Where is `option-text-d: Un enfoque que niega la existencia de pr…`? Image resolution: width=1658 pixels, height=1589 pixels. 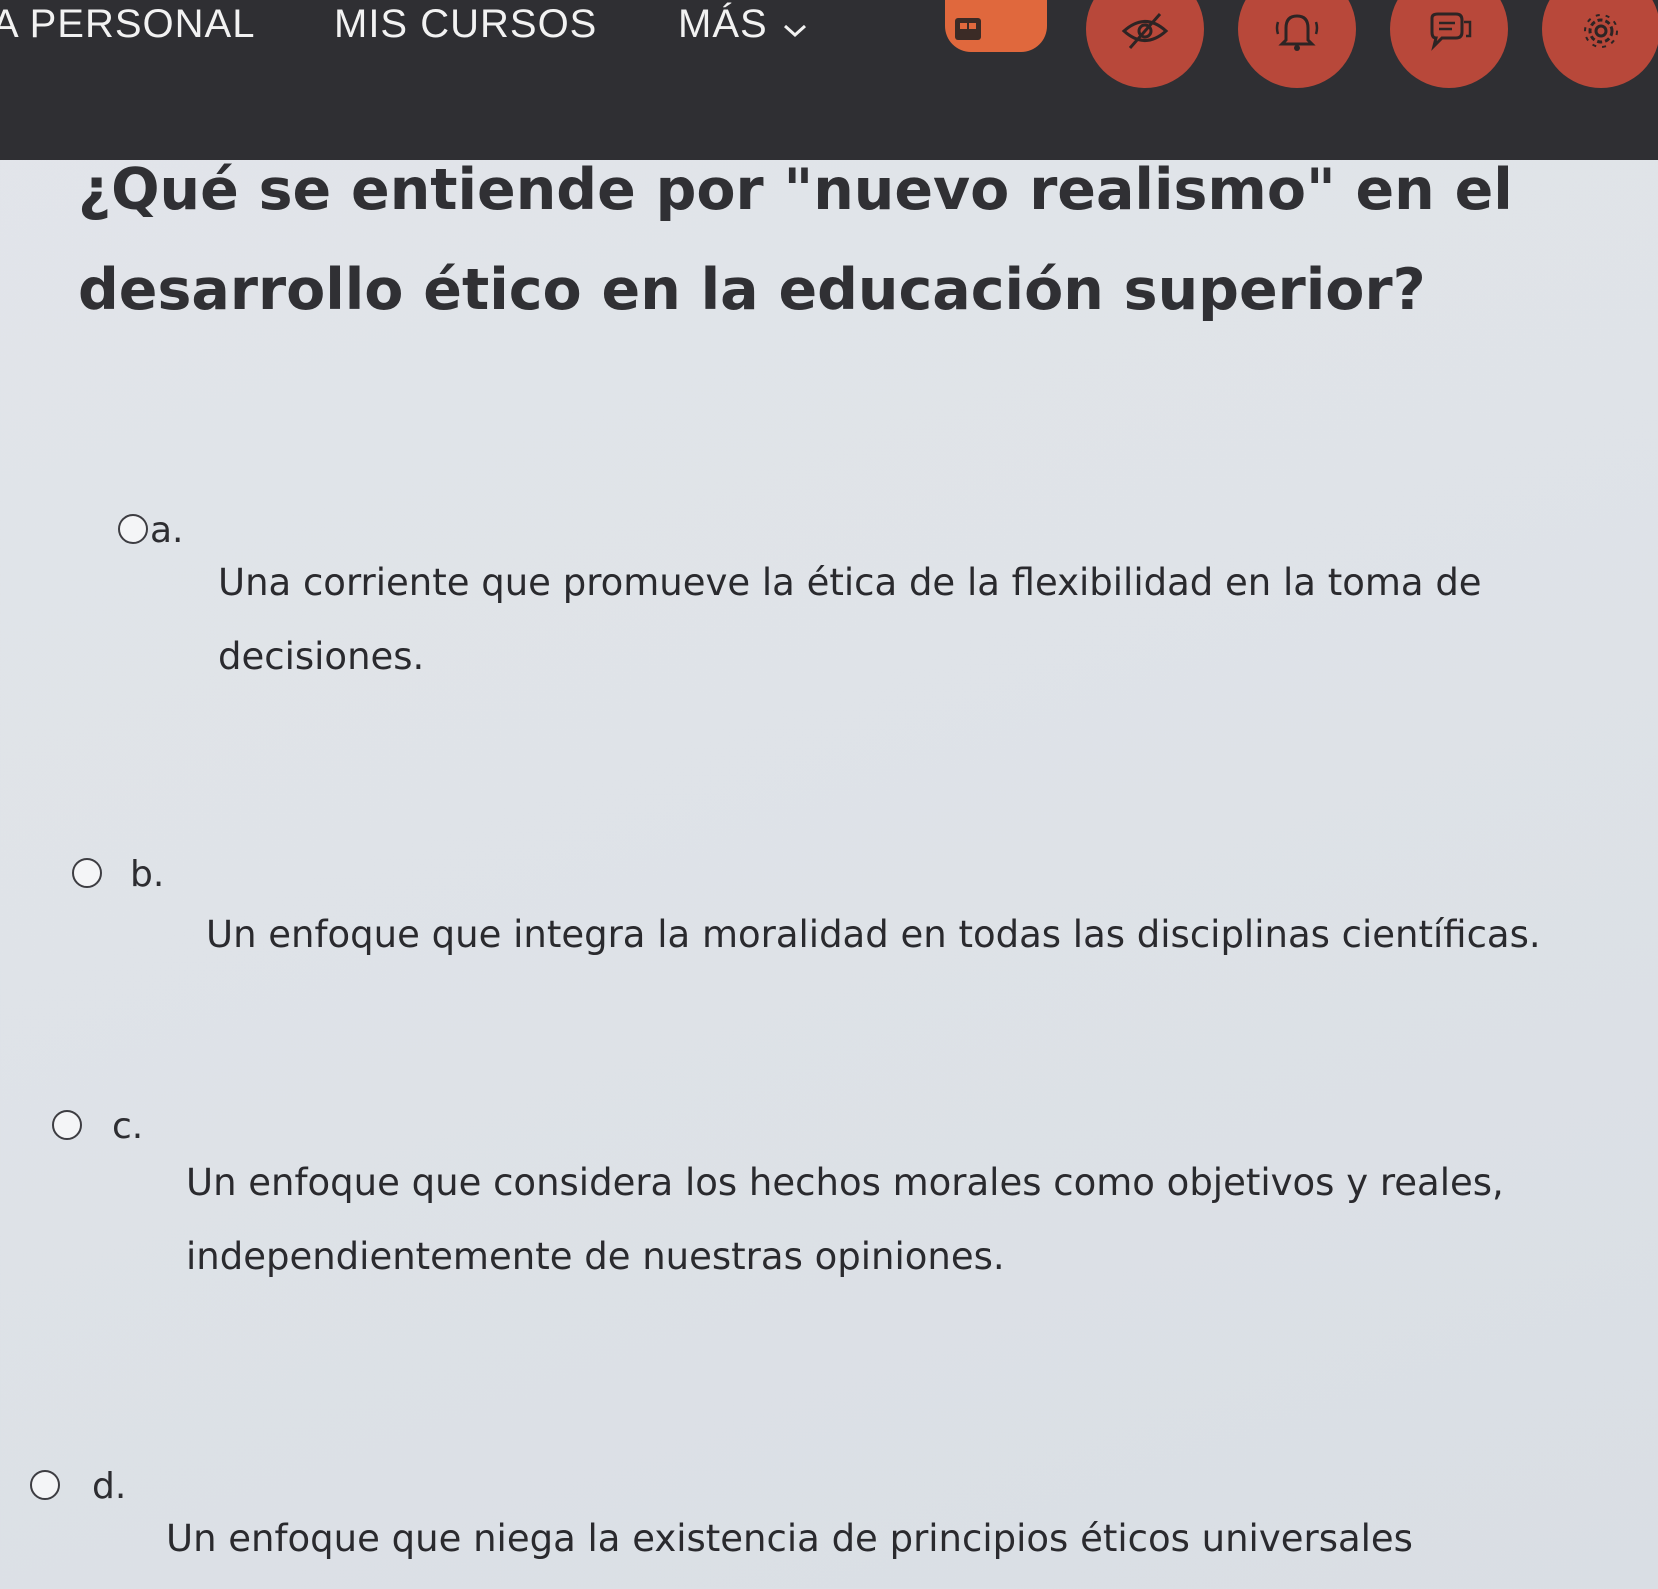 option-text-d: Un enfoque que niega la existencia de pr… is located at coordinates (789, 1538).